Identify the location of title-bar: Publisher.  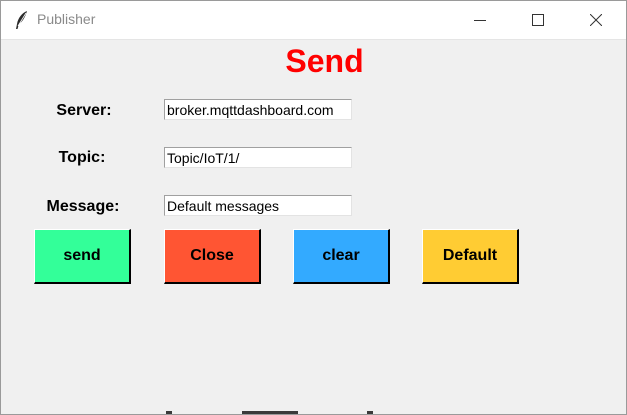
(313, 20).